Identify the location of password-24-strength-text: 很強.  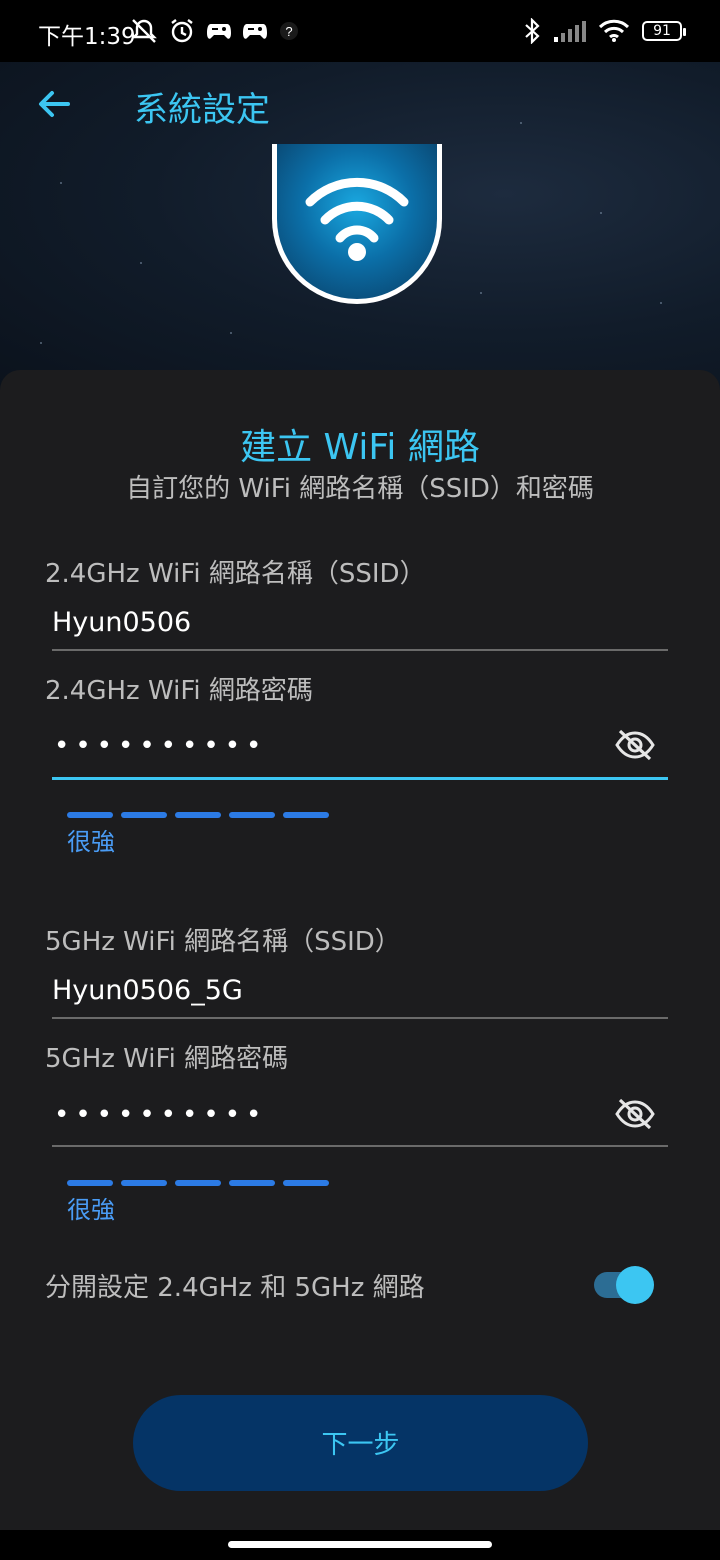
(91, 842).